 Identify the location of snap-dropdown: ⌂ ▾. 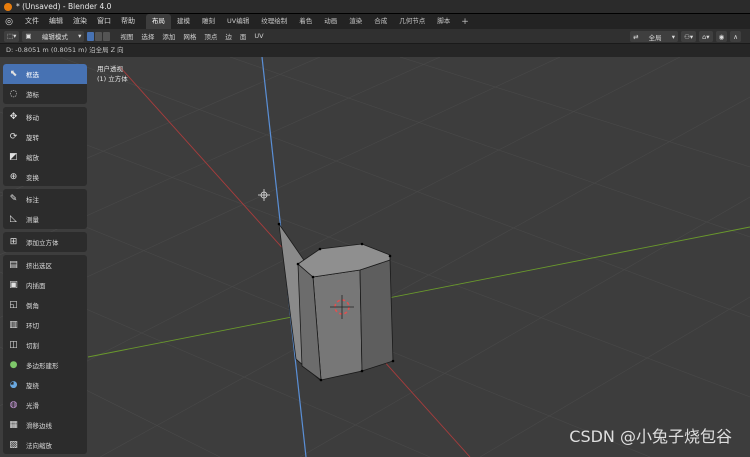
(706, 36).